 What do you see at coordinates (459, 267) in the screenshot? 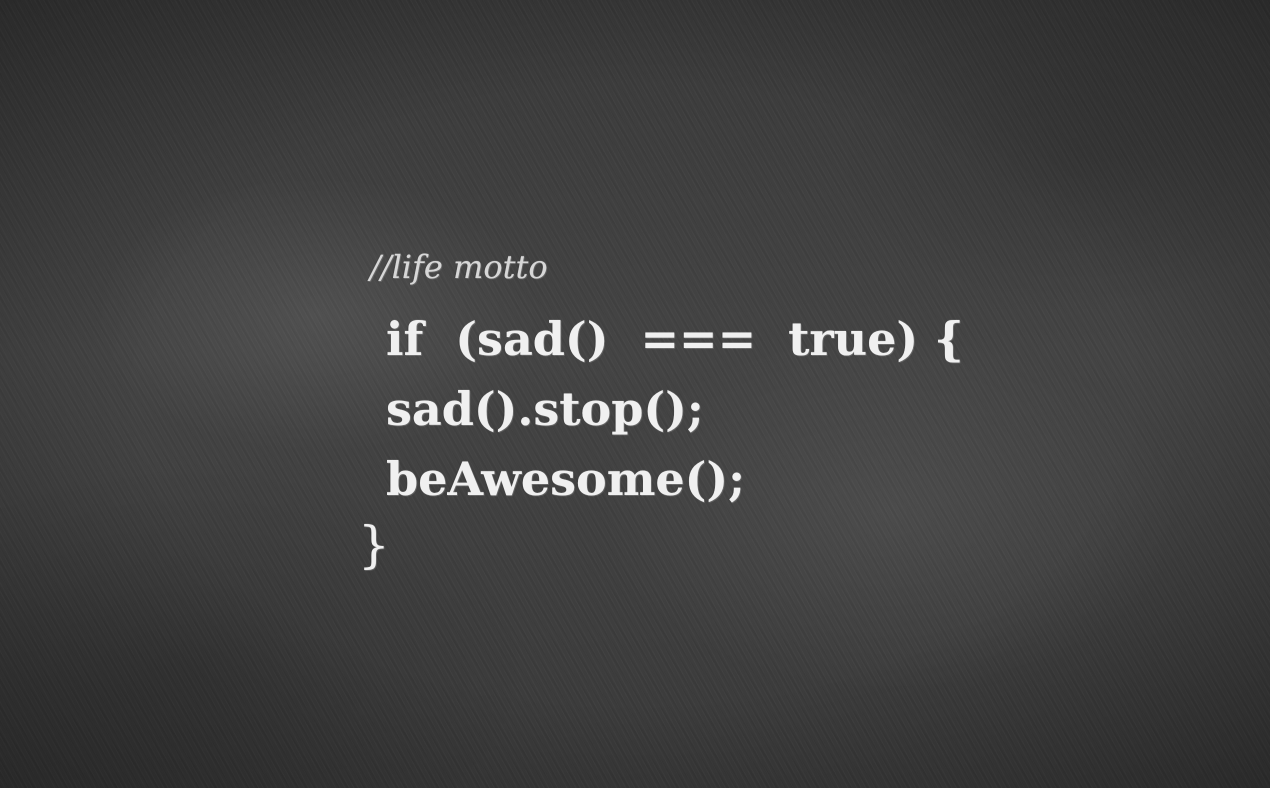
I see `code-comment: //life motto` at bounding box center [459, 267].